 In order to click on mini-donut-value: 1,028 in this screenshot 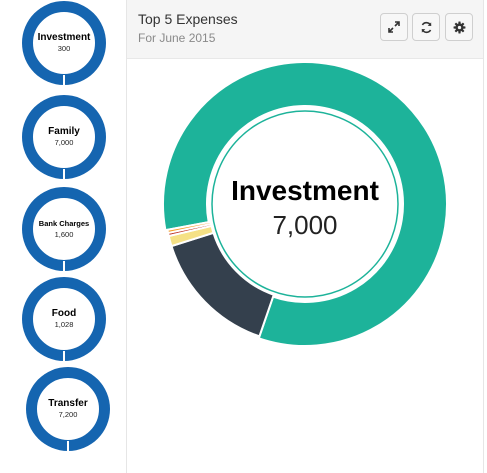, I will do `click(64, 324)`.